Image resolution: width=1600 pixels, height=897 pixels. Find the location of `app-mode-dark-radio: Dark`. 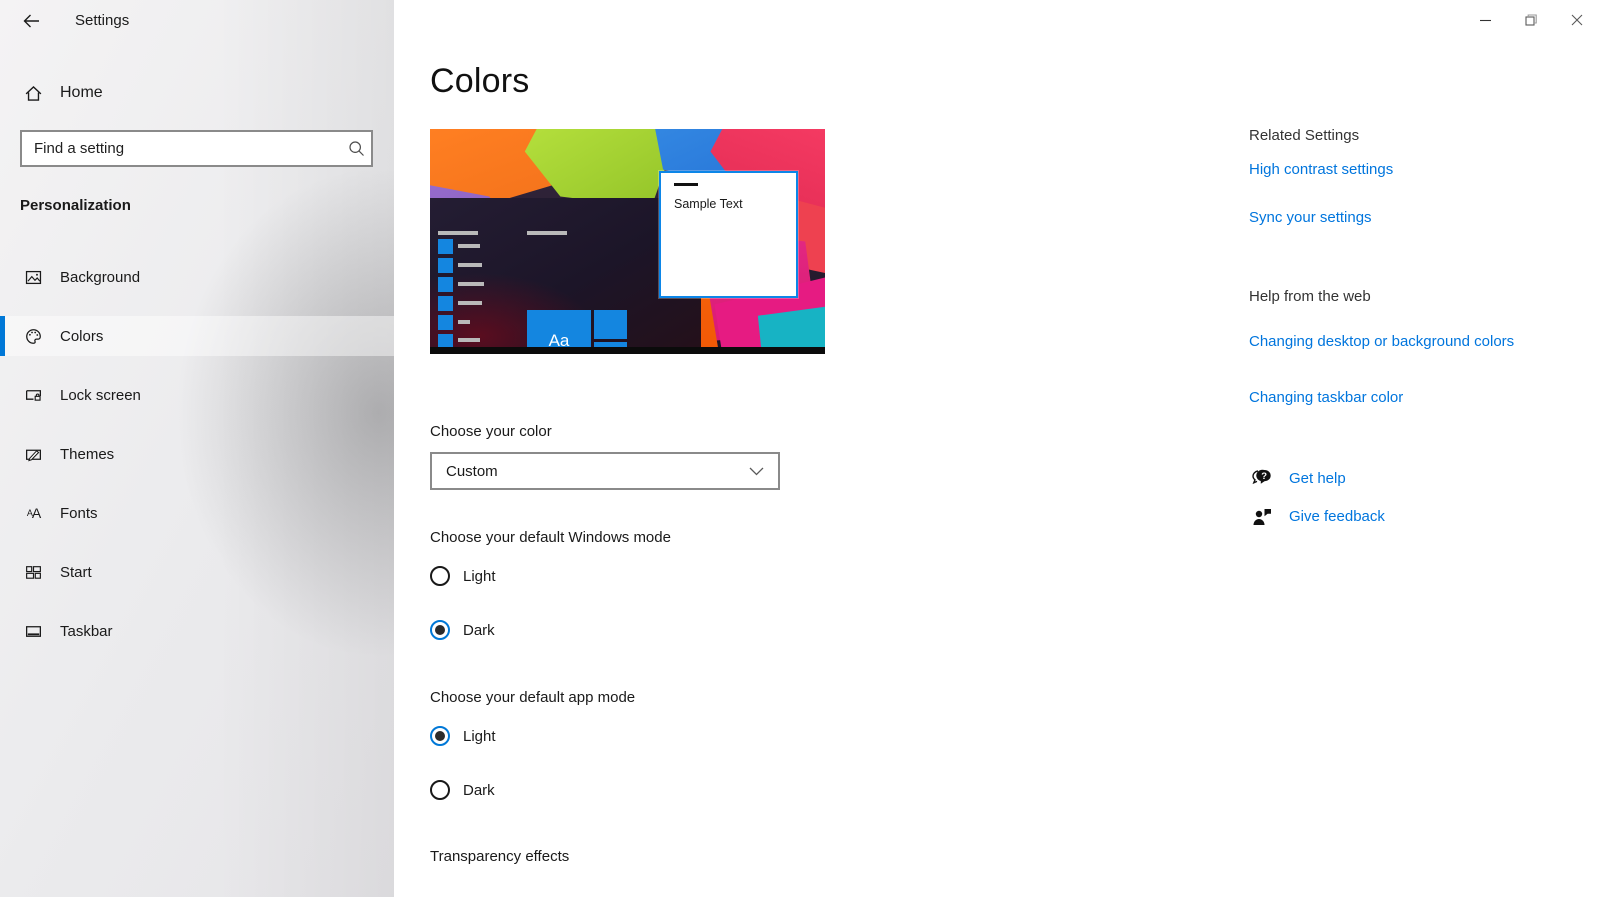

app-mode-dark-radio: Dark is located at coordinates (462, 790).